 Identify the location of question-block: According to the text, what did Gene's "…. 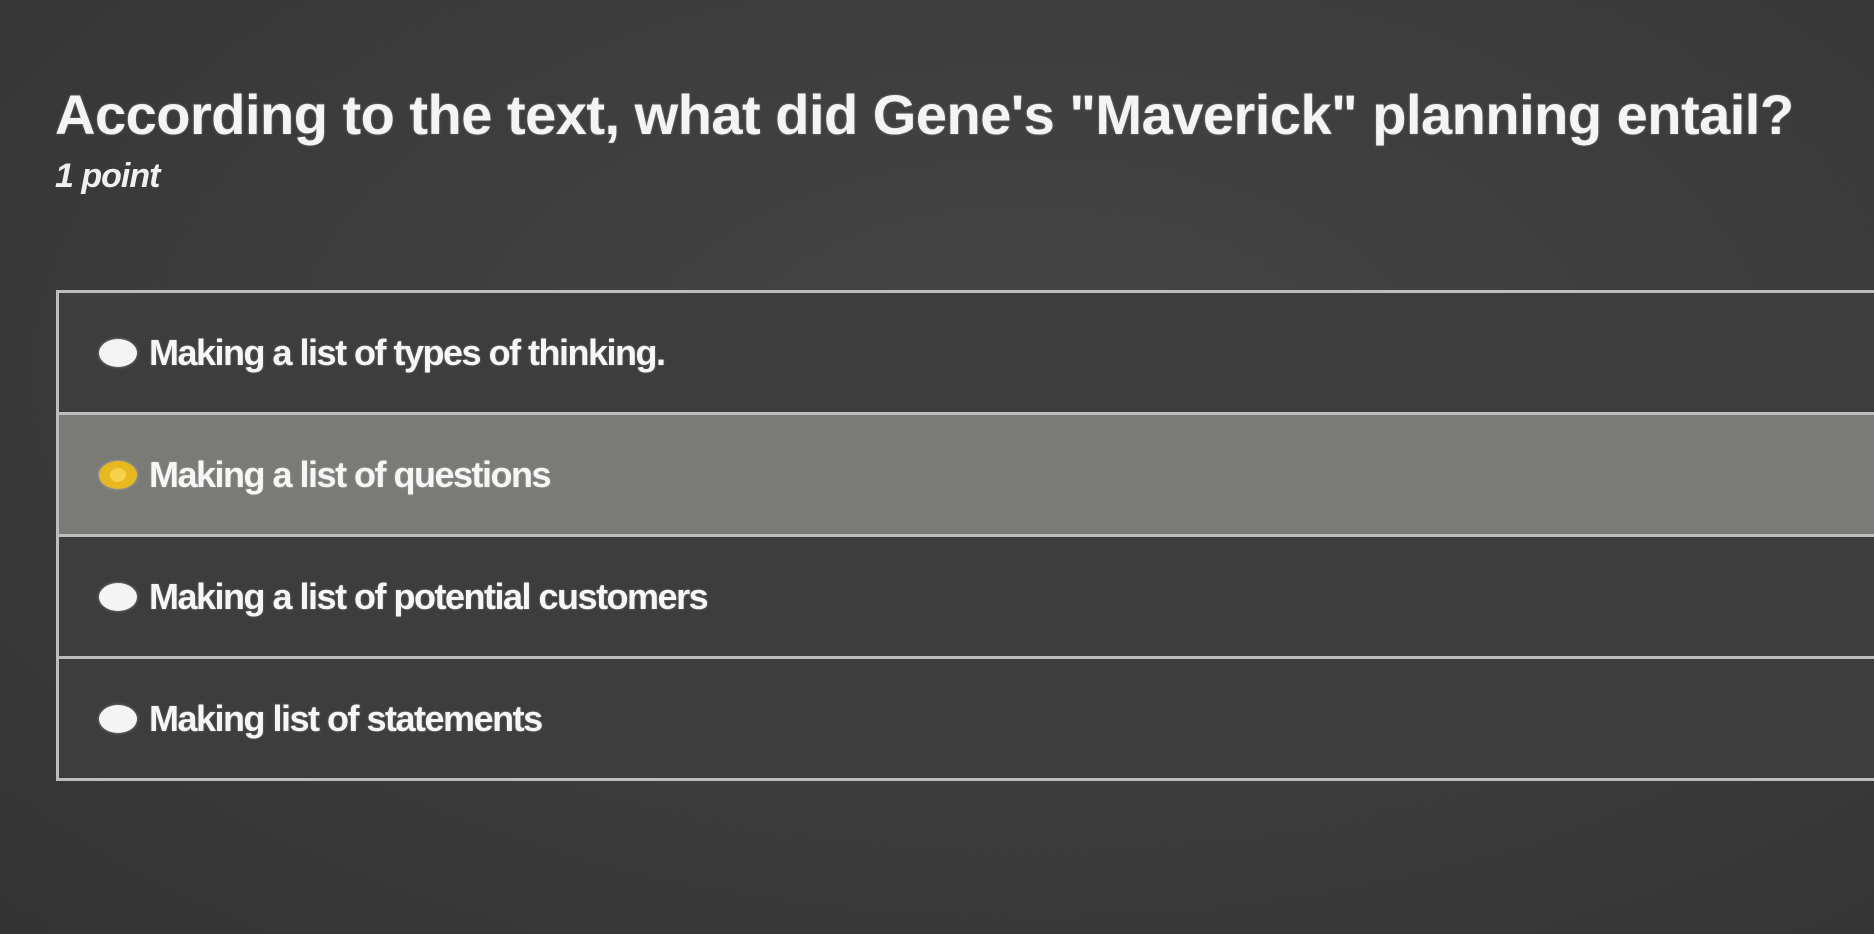
(924, 139).